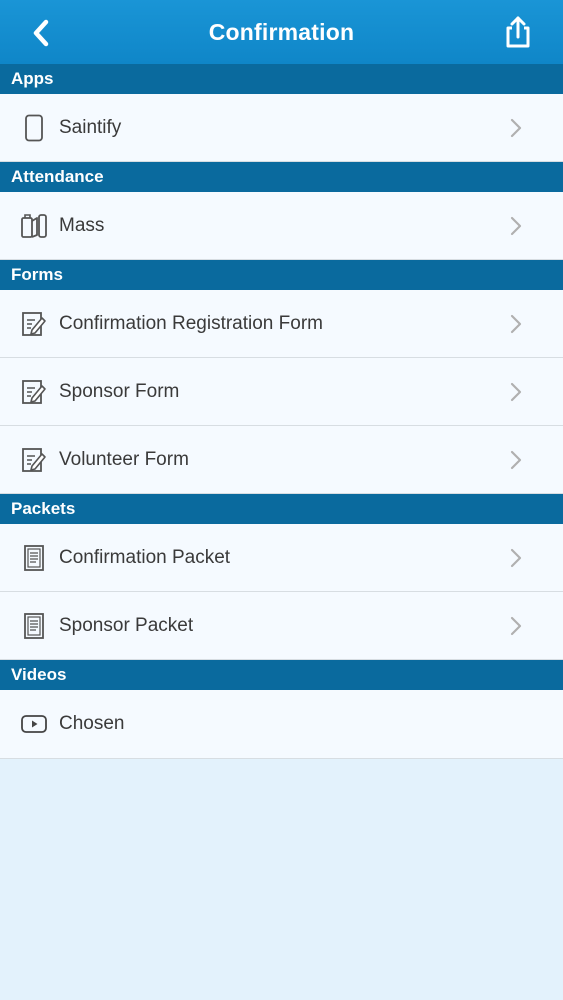 Image resolution: width=563 pixels, height=1000 pixels. I want to click on list-item-label: Sponsor Packet, so click(126, 625).